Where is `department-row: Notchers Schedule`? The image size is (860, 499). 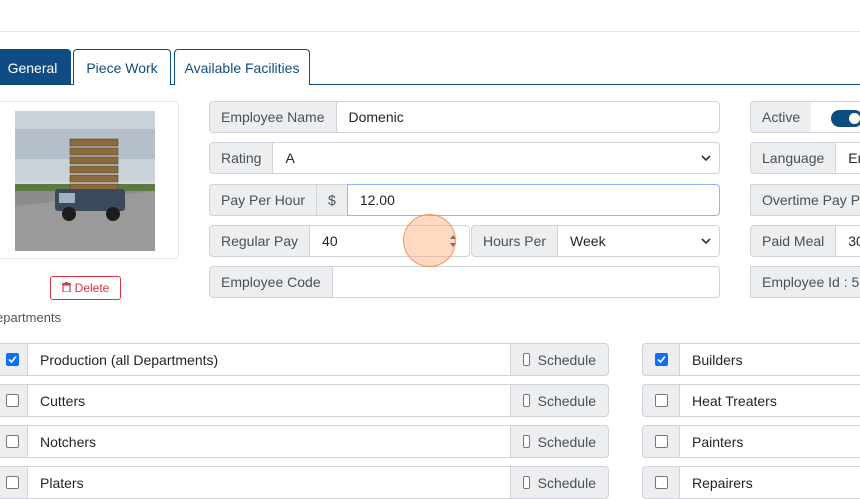
department-row: Notchers Schedule is located at coordinates (304, 441).